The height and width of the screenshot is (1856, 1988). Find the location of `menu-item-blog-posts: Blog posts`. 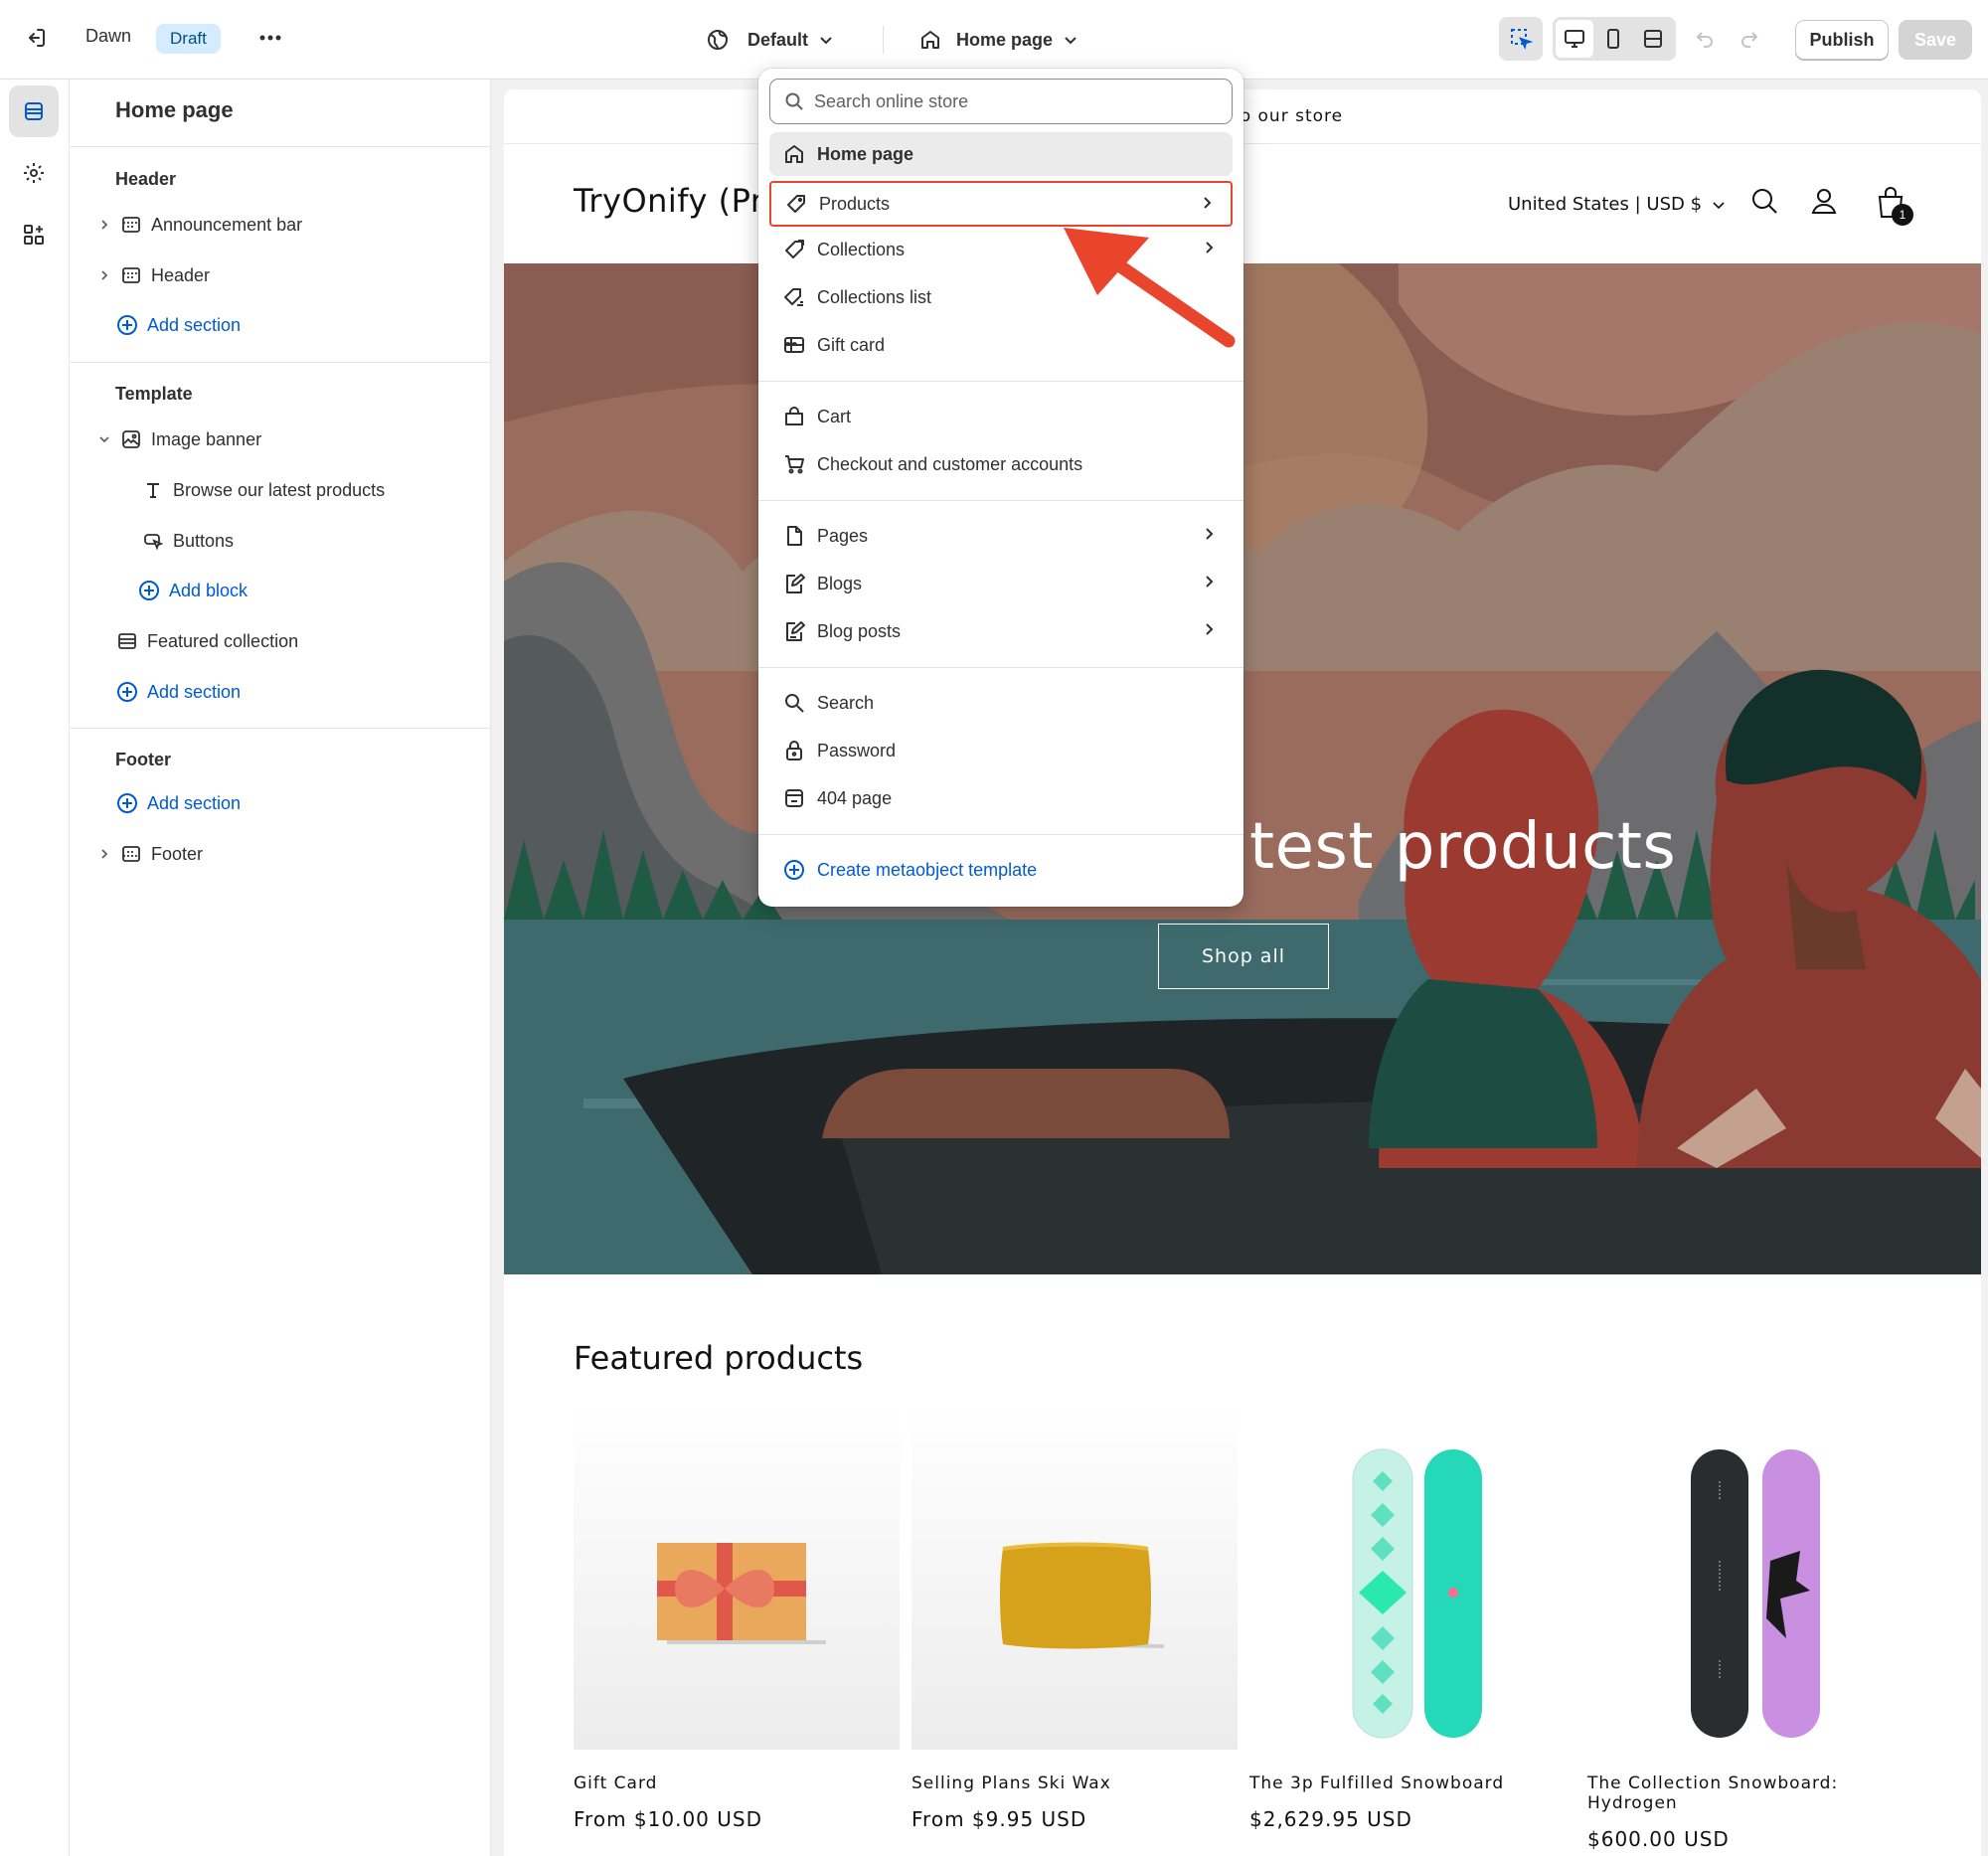

menu-item-blog-posts: Blog posts is located at coordinates (1001, 631).